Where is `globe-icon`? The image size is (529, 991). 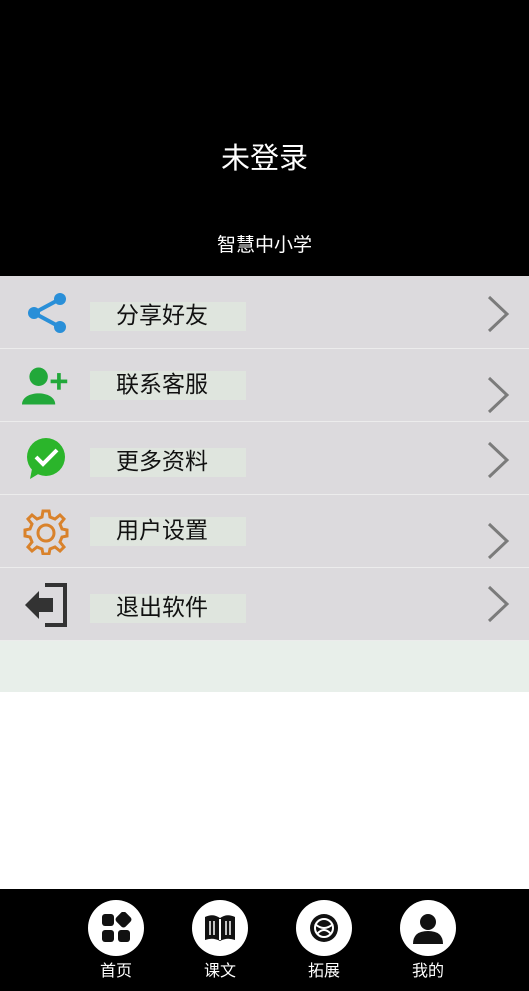
globe-icon is located at coordinates (324, 928).